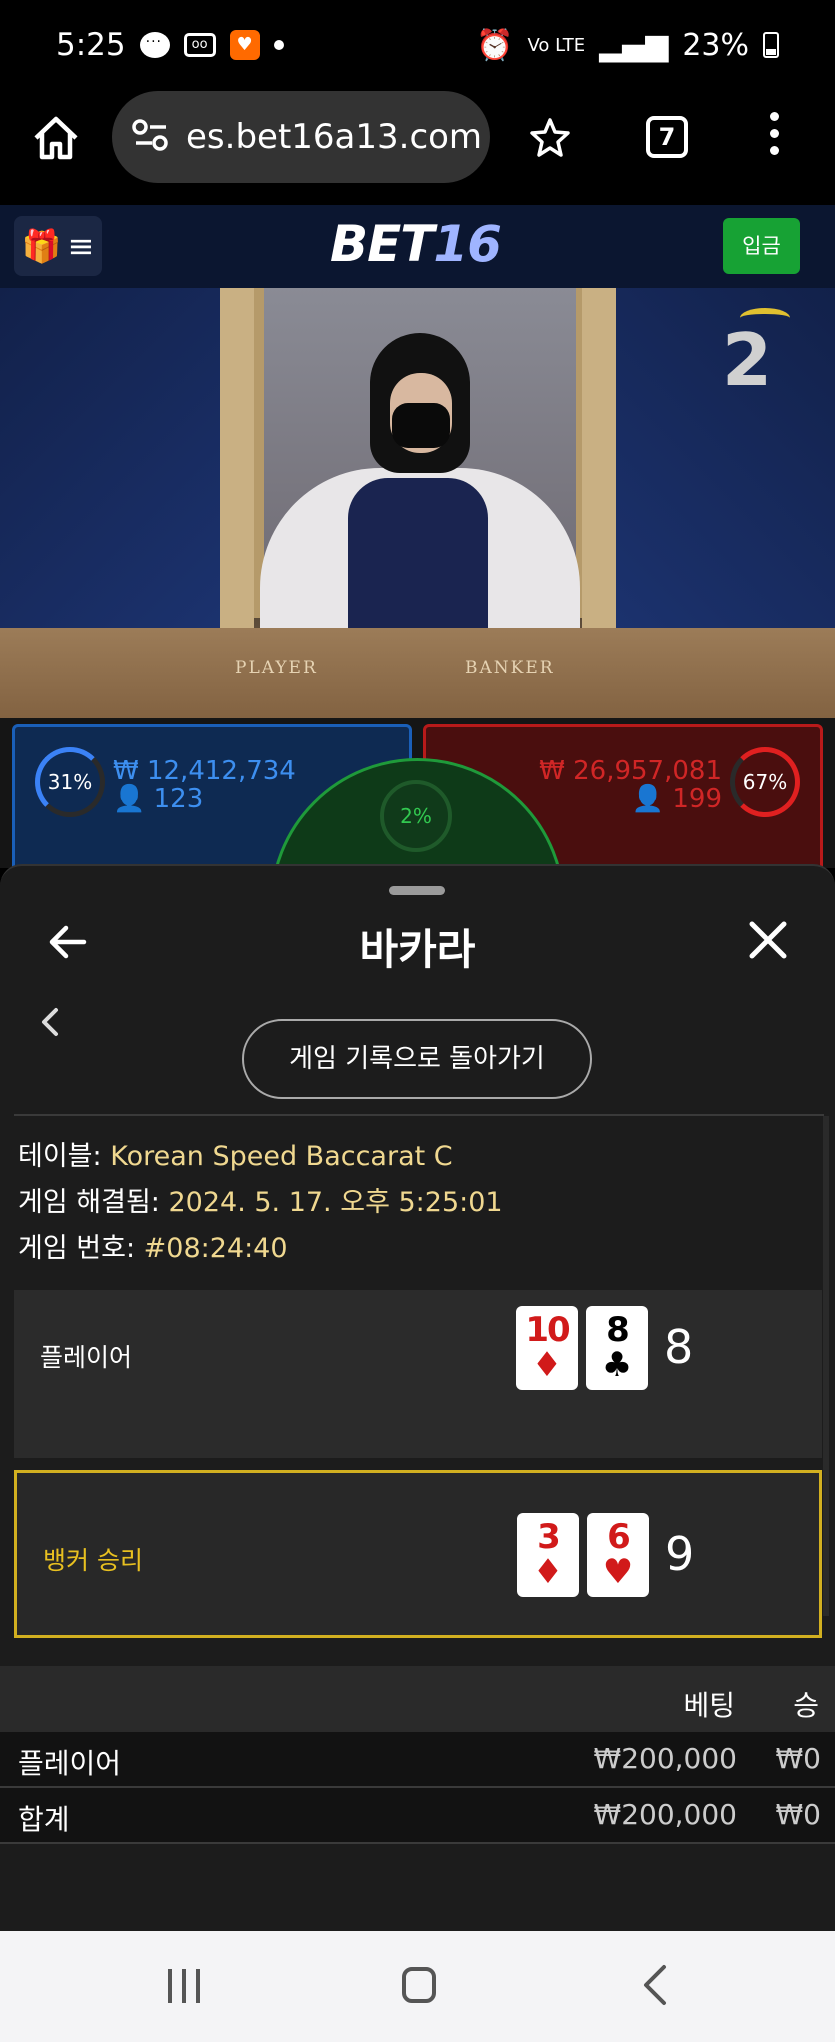 The width and height of the screenshot is (835, 2042). What do you see at coordinates (151, 137) in the screenshot?
I see `site-settings-icon` at bounding box center [151, 137].